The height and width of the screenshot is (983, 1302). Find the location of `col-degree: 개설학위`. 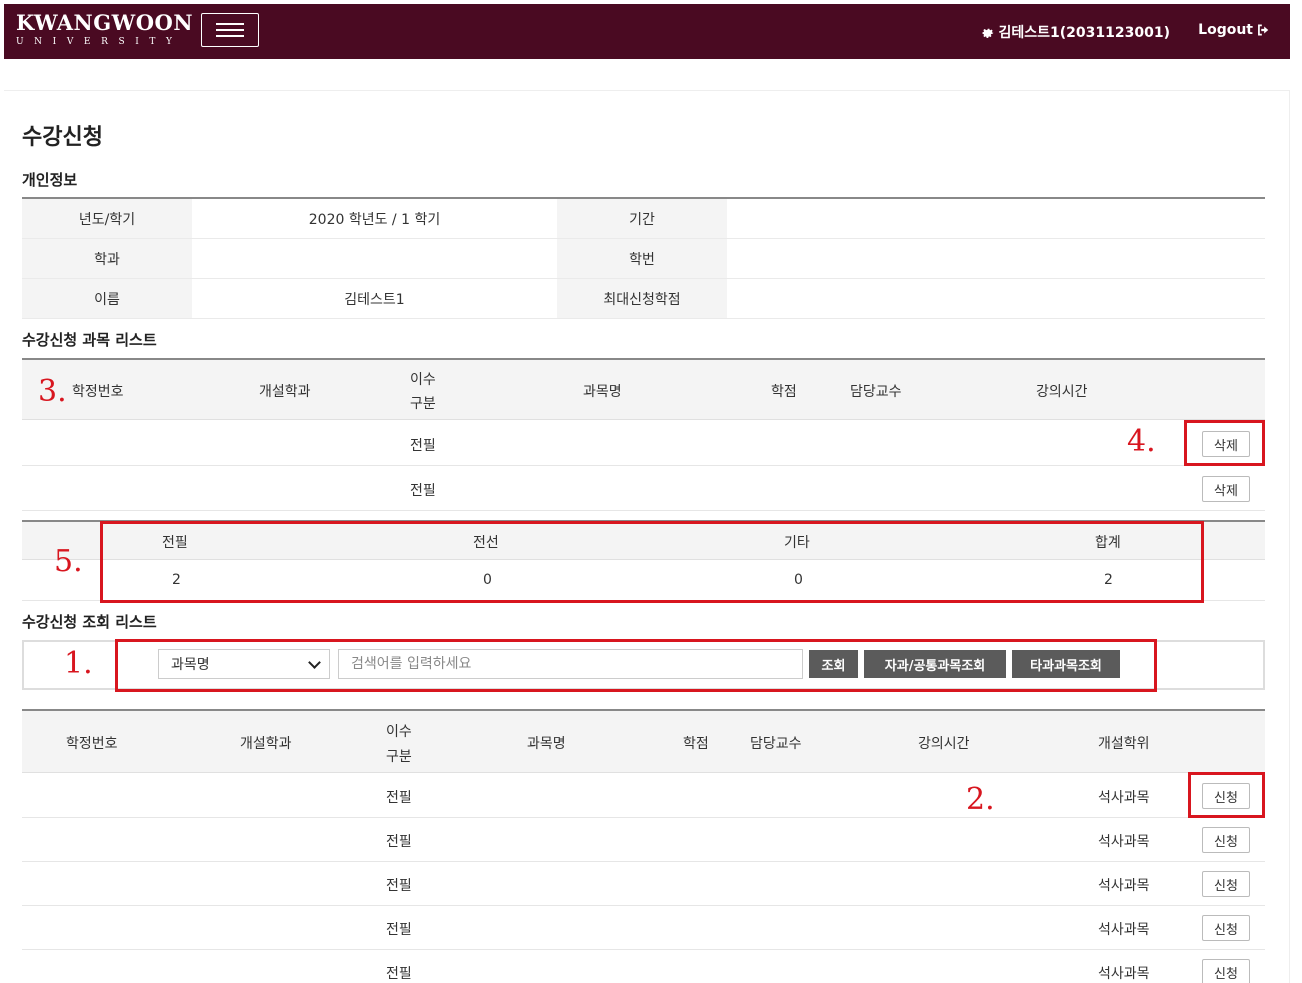

col-degree: 개설학위 is located at coordinates (1124, 744).